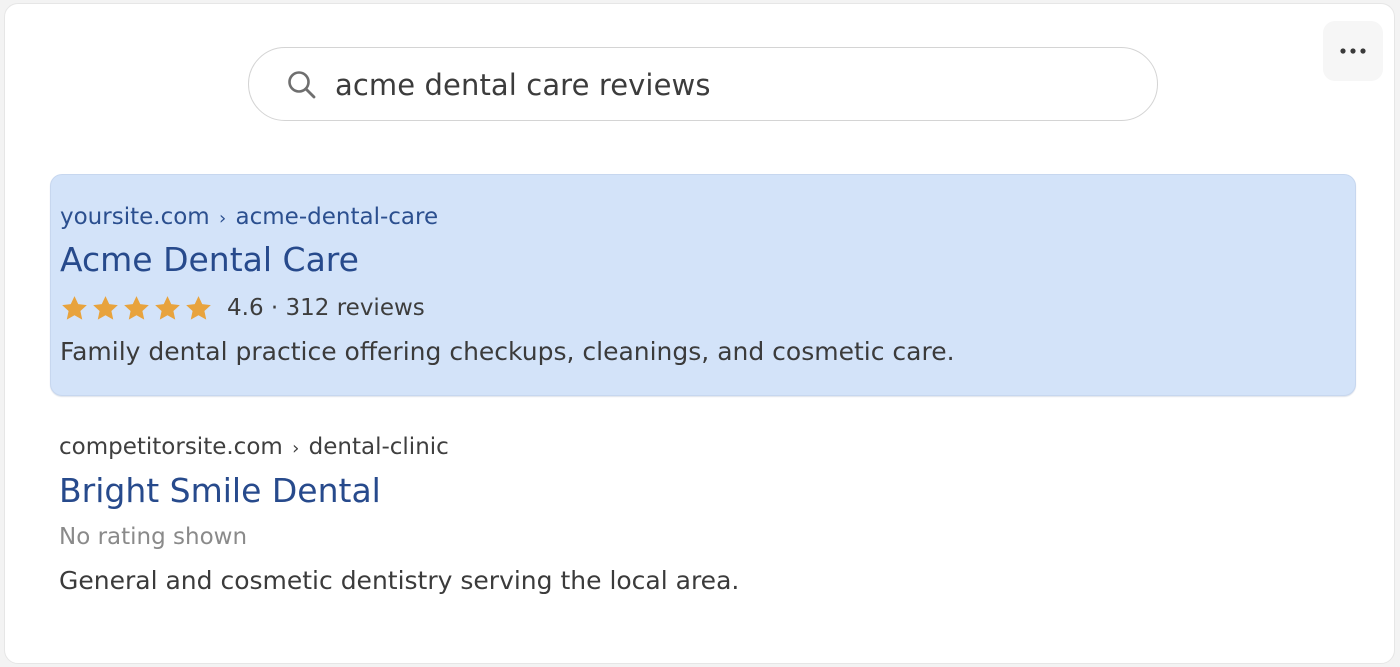  Describe the element at coordinates (337, 217) in the screenshot. I see `result-path: acme-dental-care` at that location.